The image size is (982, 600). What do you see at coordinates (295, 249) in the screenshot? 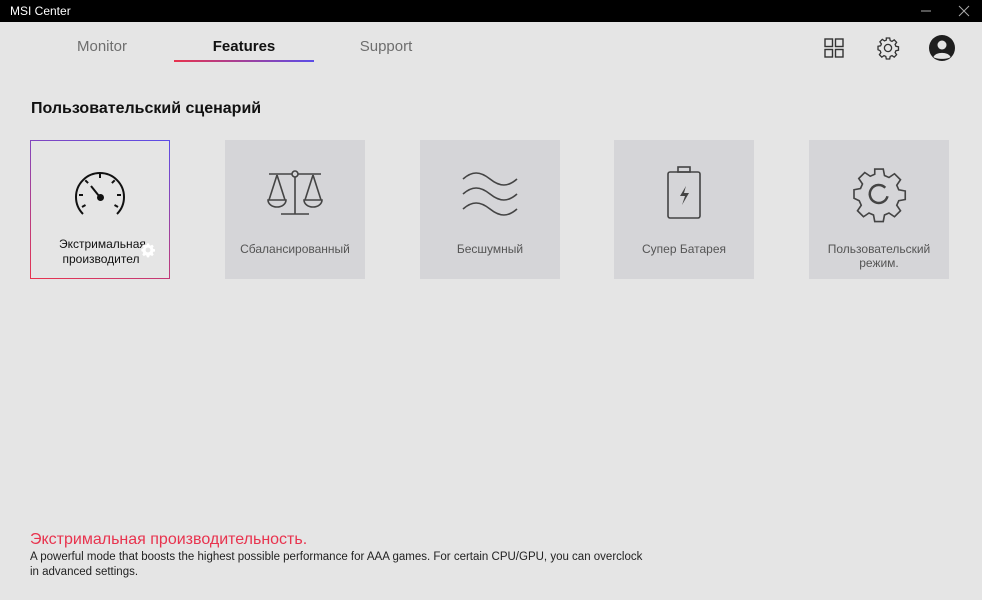
I see `scenario-label: Сбалансированный` at bounding box center [295, 249].